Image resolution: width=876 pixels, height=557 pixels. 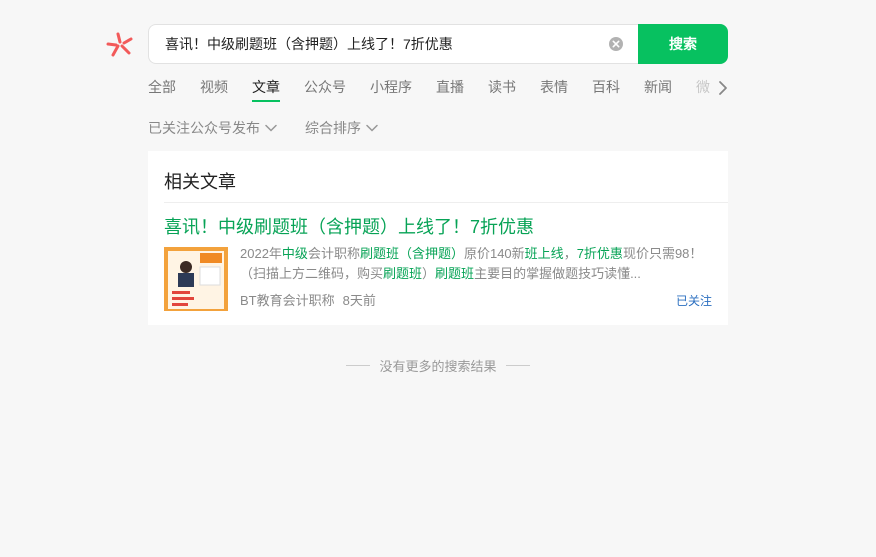 I want to click on tab-articles: 文章, so click(x=266, y=89).